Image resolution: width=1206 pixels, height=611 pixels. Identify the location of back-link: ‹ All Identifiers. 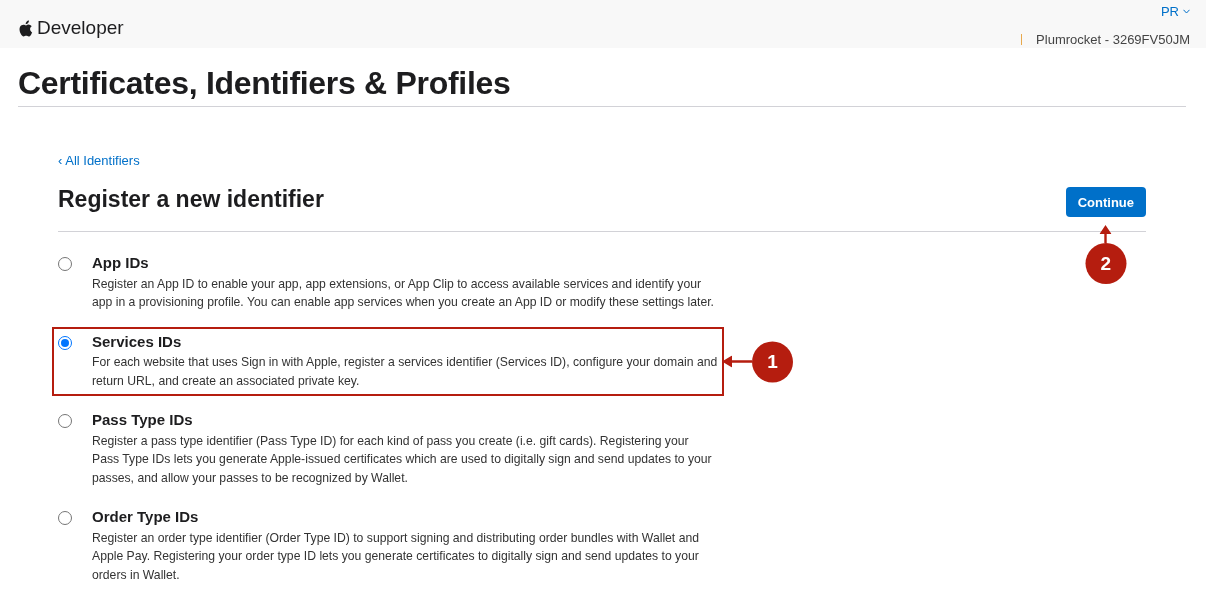
(99, 161).